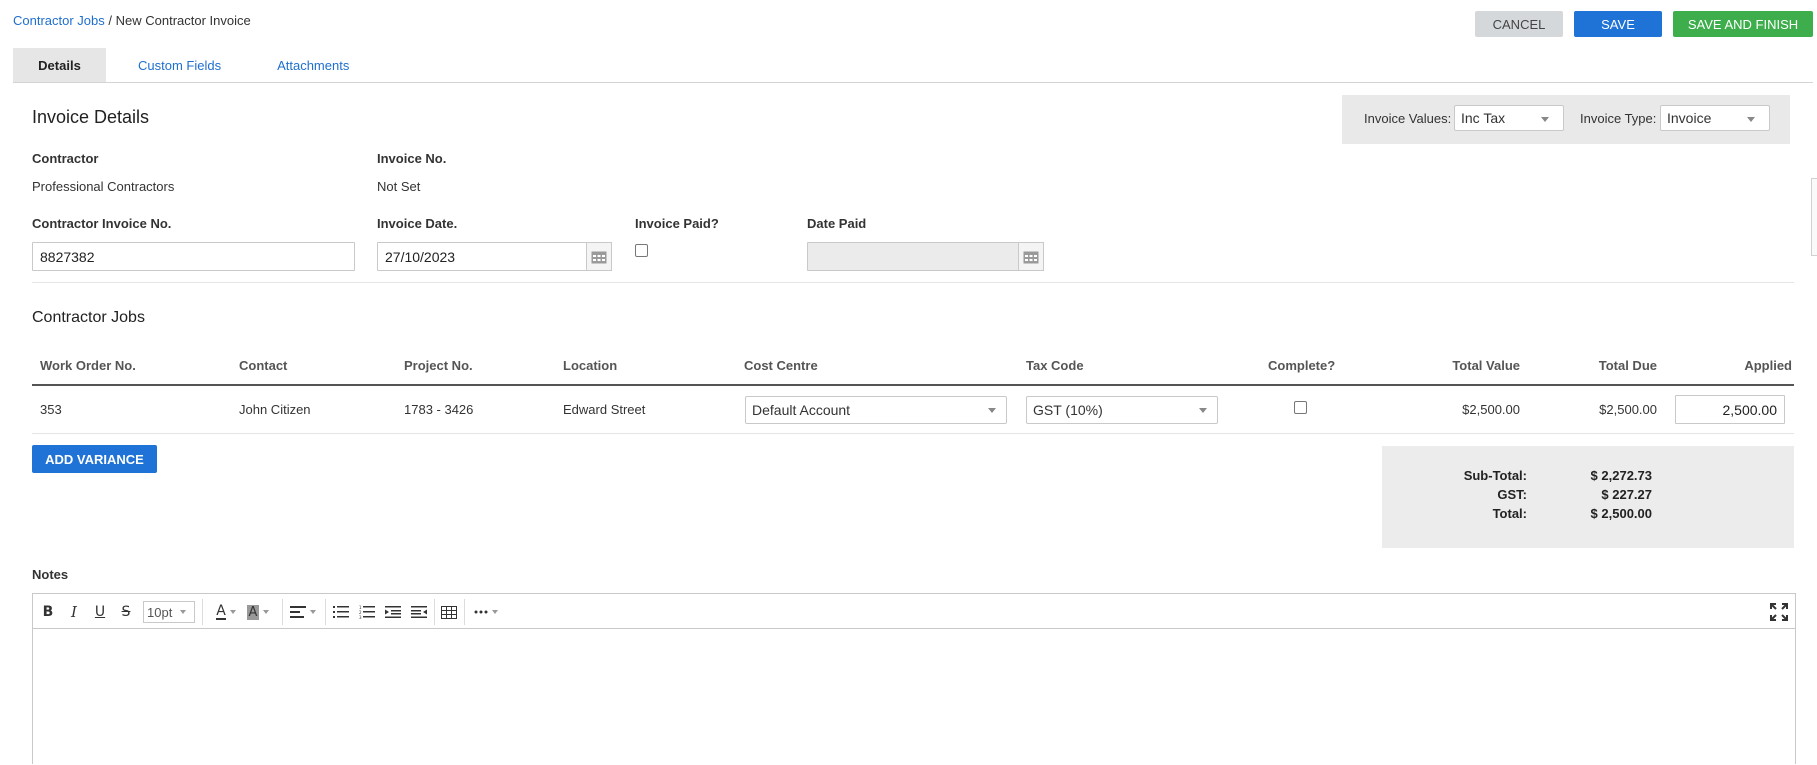 The width and height of the screenshot is (1817, 765). What do you see at coordinates (1509, 118) in the screenshot?
I see `invoice-values-select: Inc Tax` at bounding box center [1509, 118].